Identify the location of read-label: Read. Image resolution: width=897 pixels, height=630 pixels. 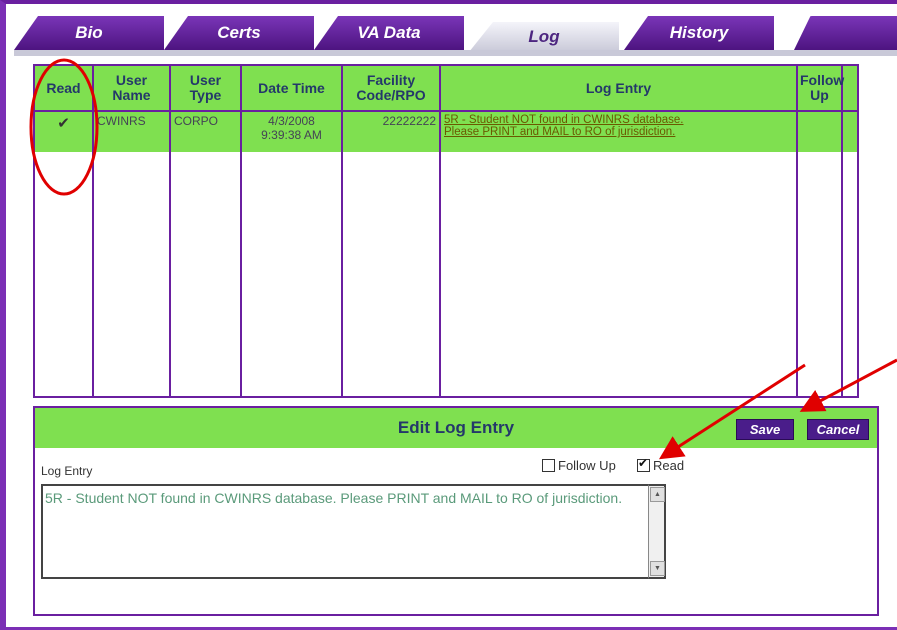
(669, 465).